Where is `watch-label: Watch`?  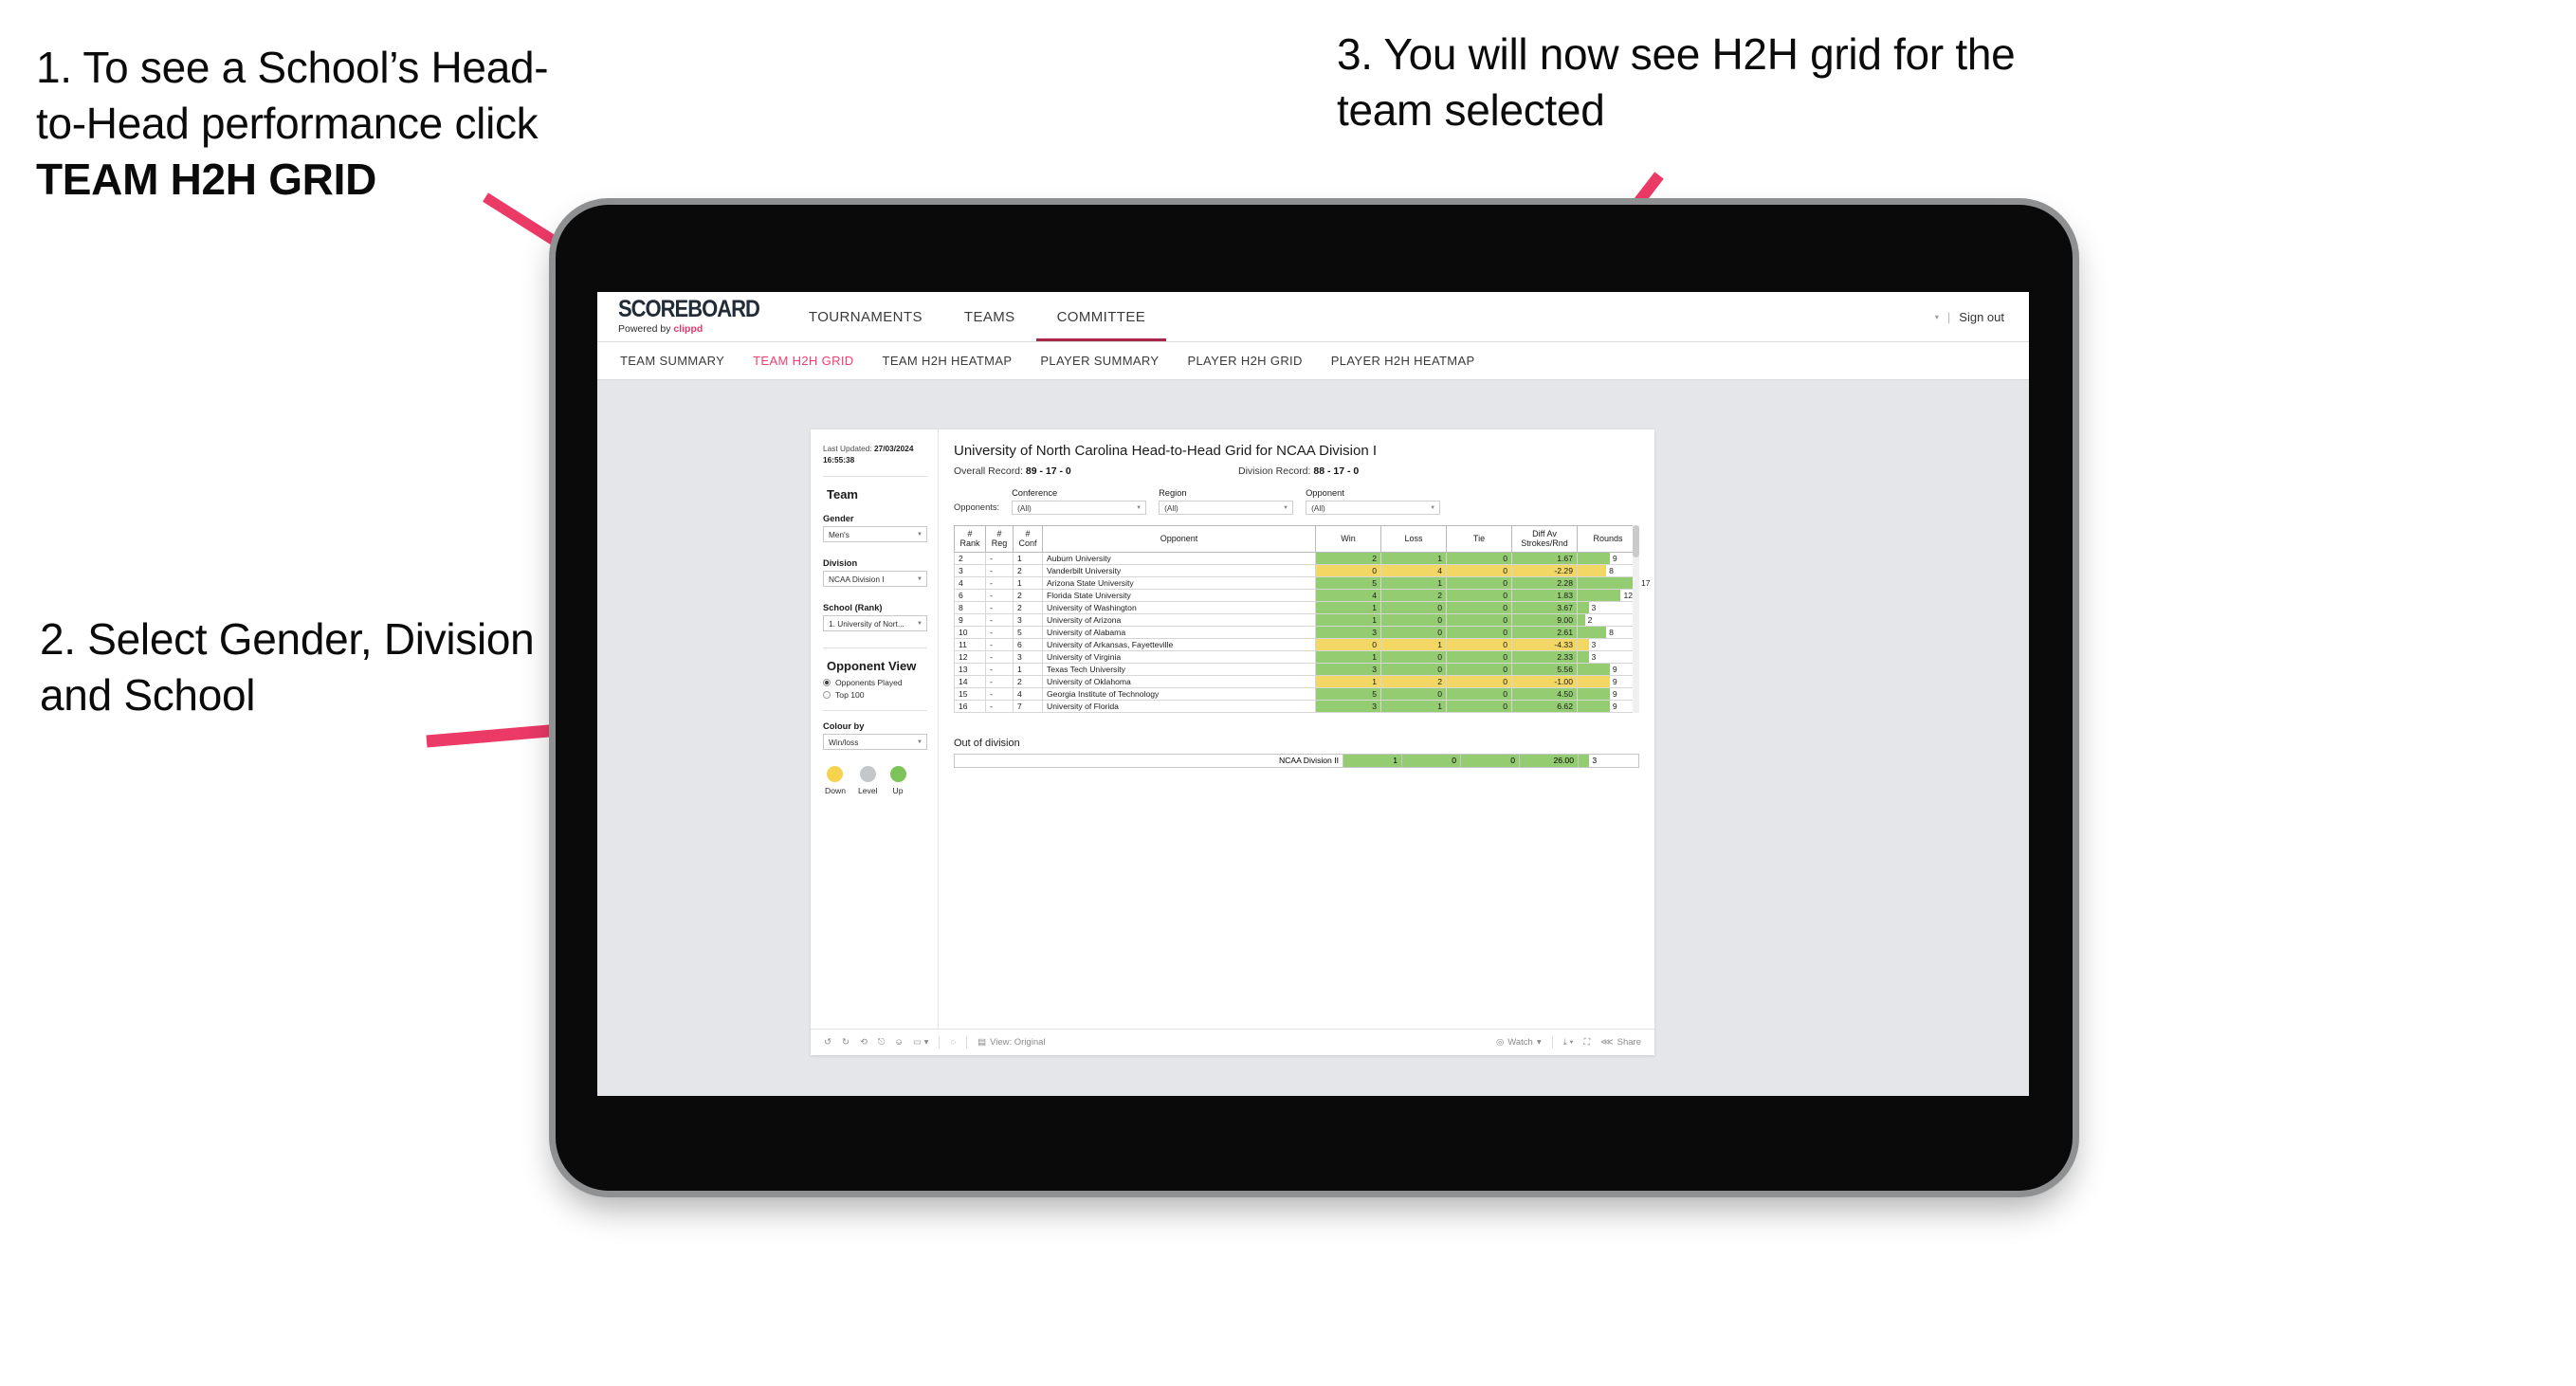 watch-label: Watch is located at coordinates (1520, 1042).